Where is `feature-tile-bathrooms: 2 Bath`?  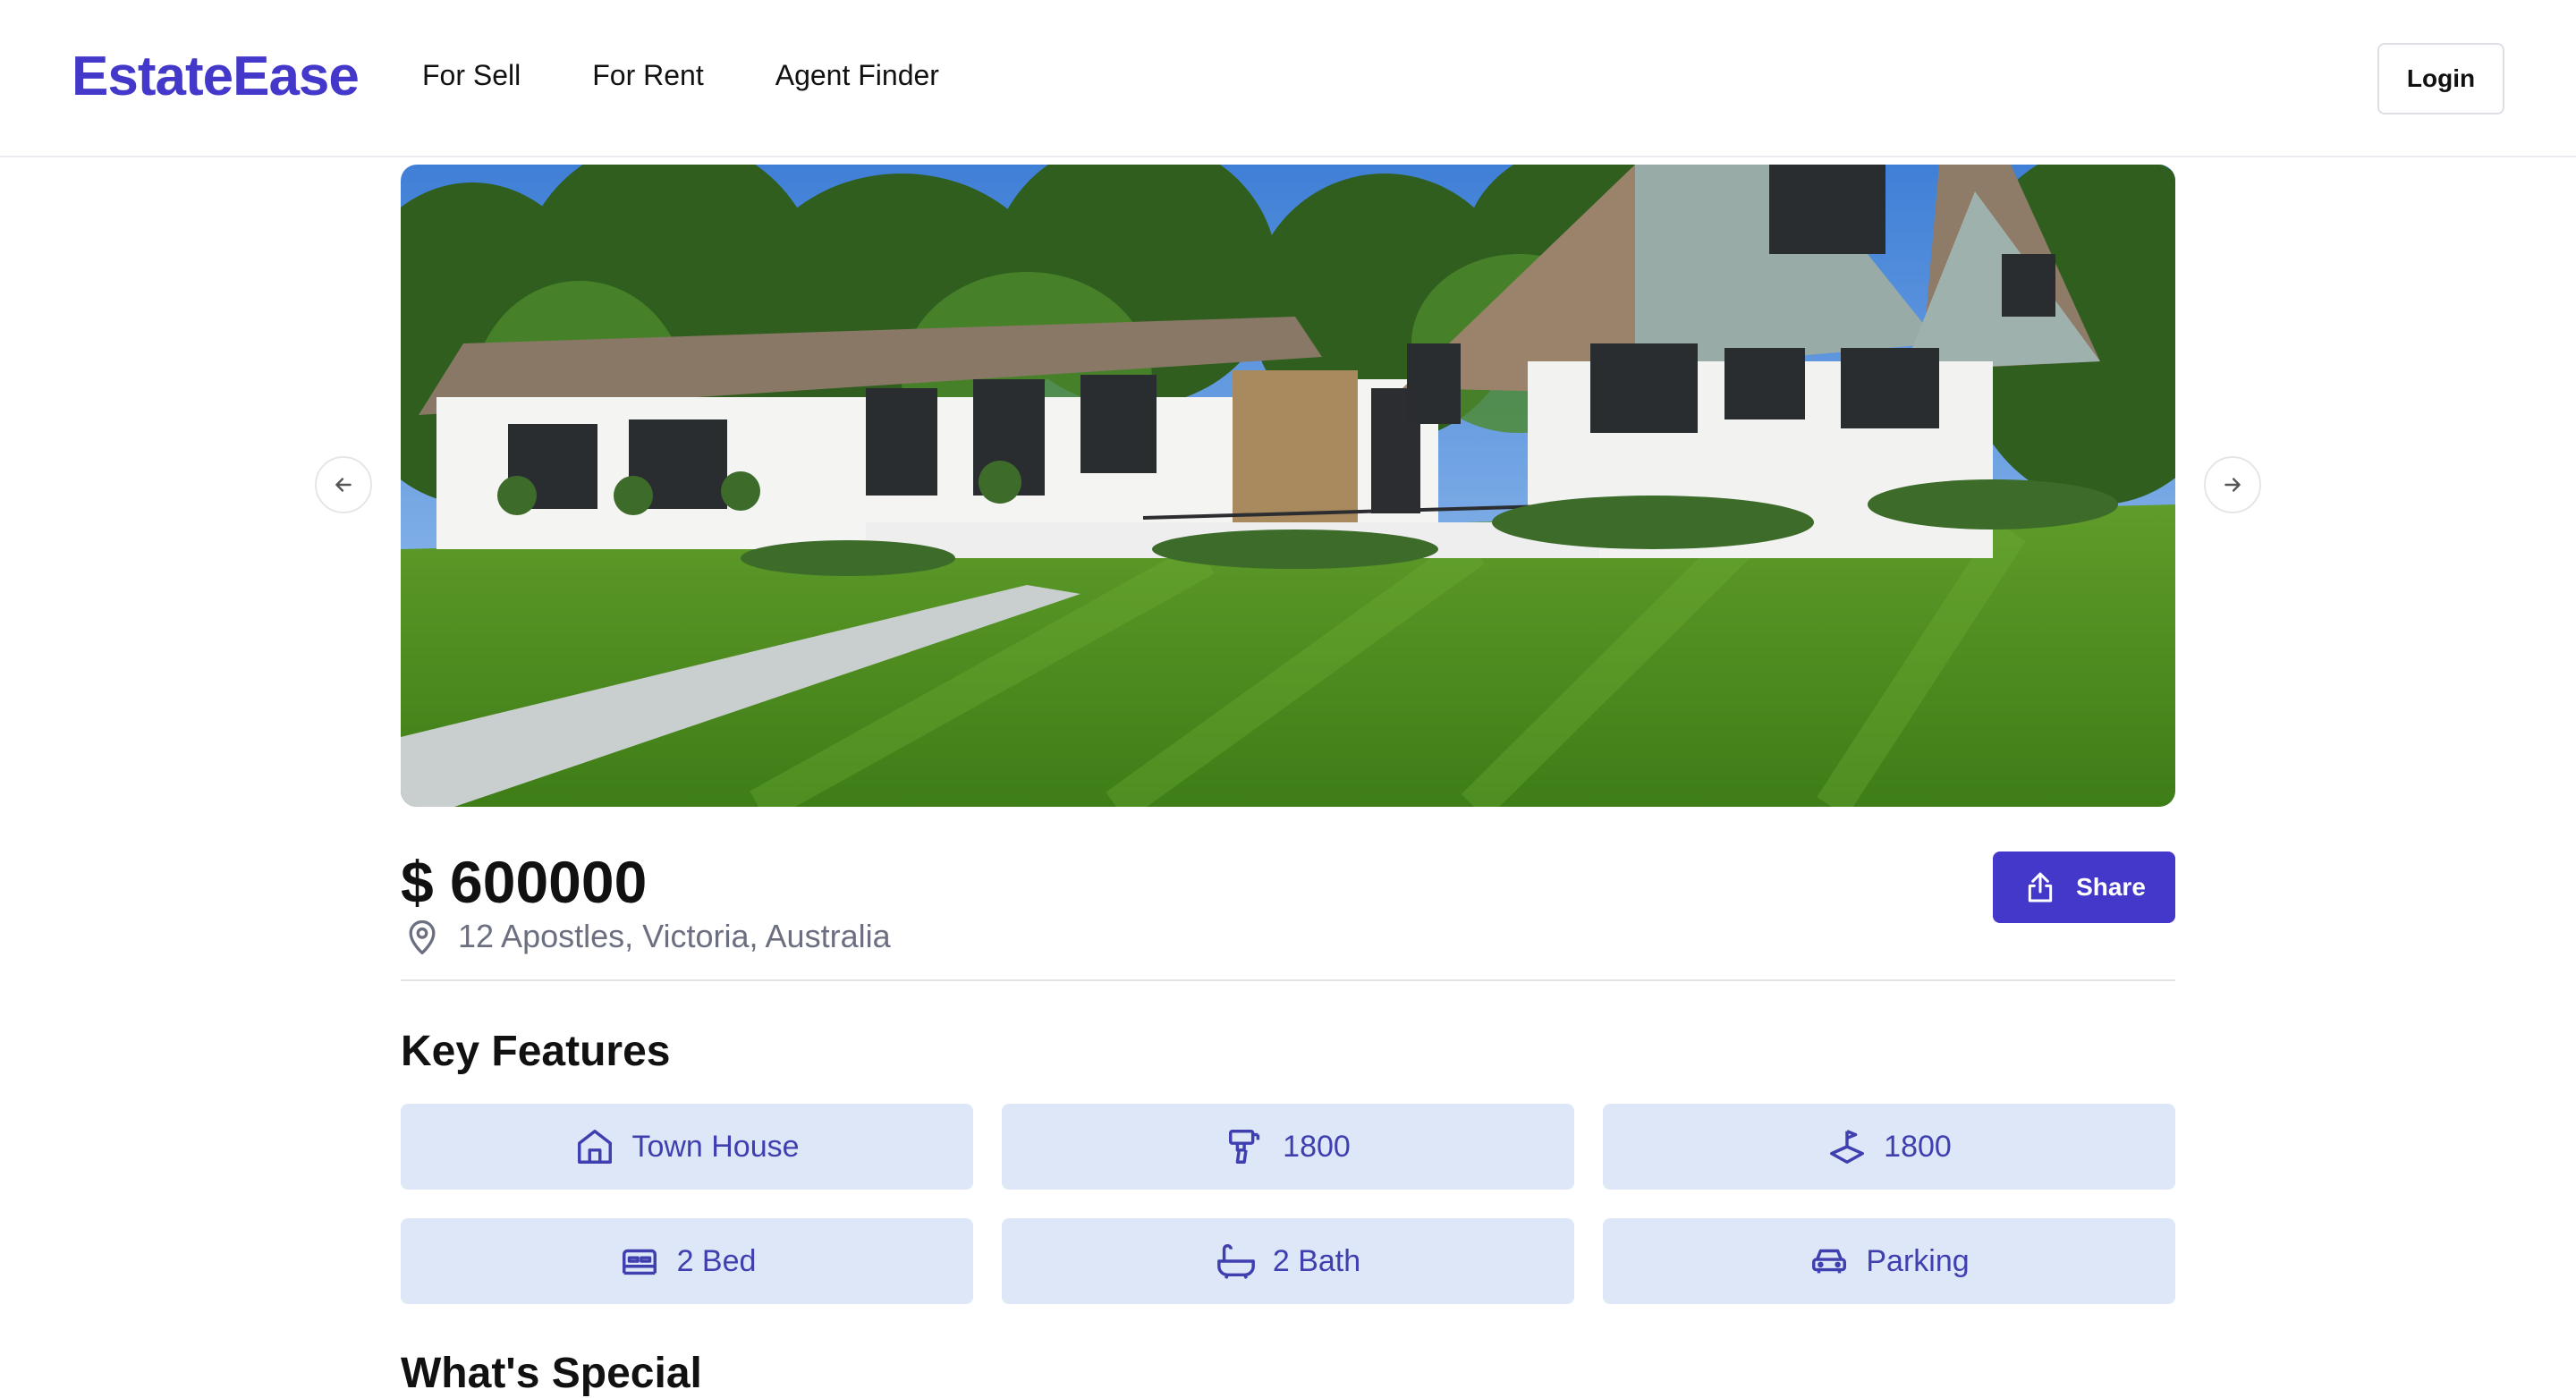
feature-tile-bathrooms: 2 Bath is located at coordinates (1288, 1261).